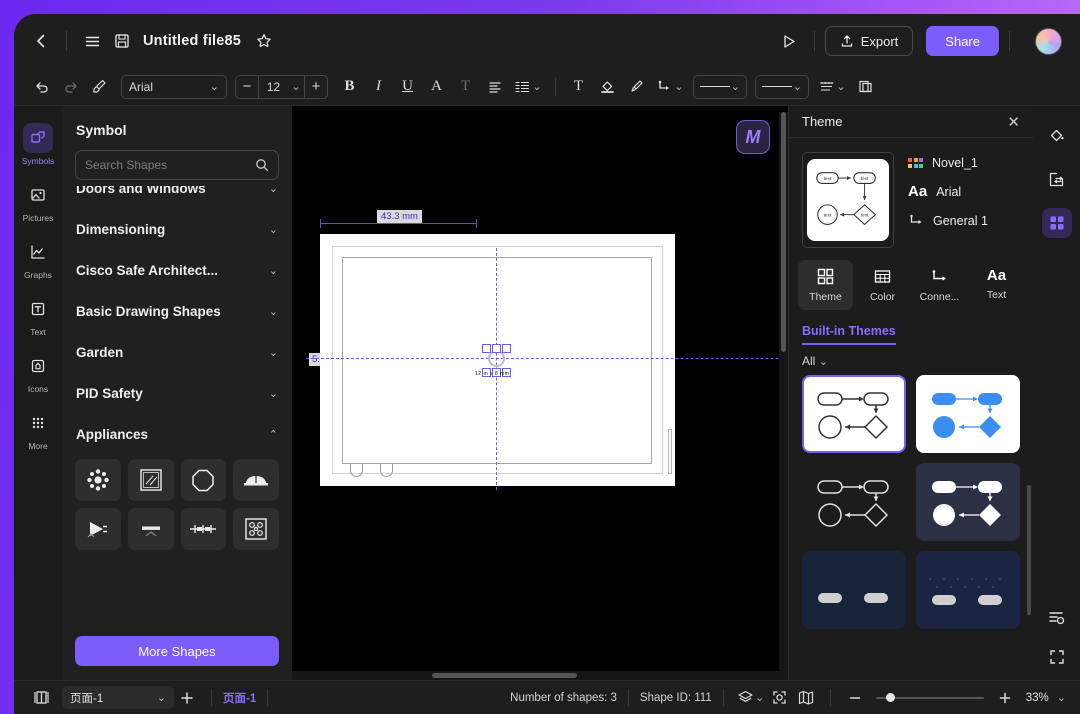 This screenshot has width=1080, height=714. What do you see at coordinates (496, 348) in the screenshot?
I see `resize-handle-n` at bounding box center [496, 348].